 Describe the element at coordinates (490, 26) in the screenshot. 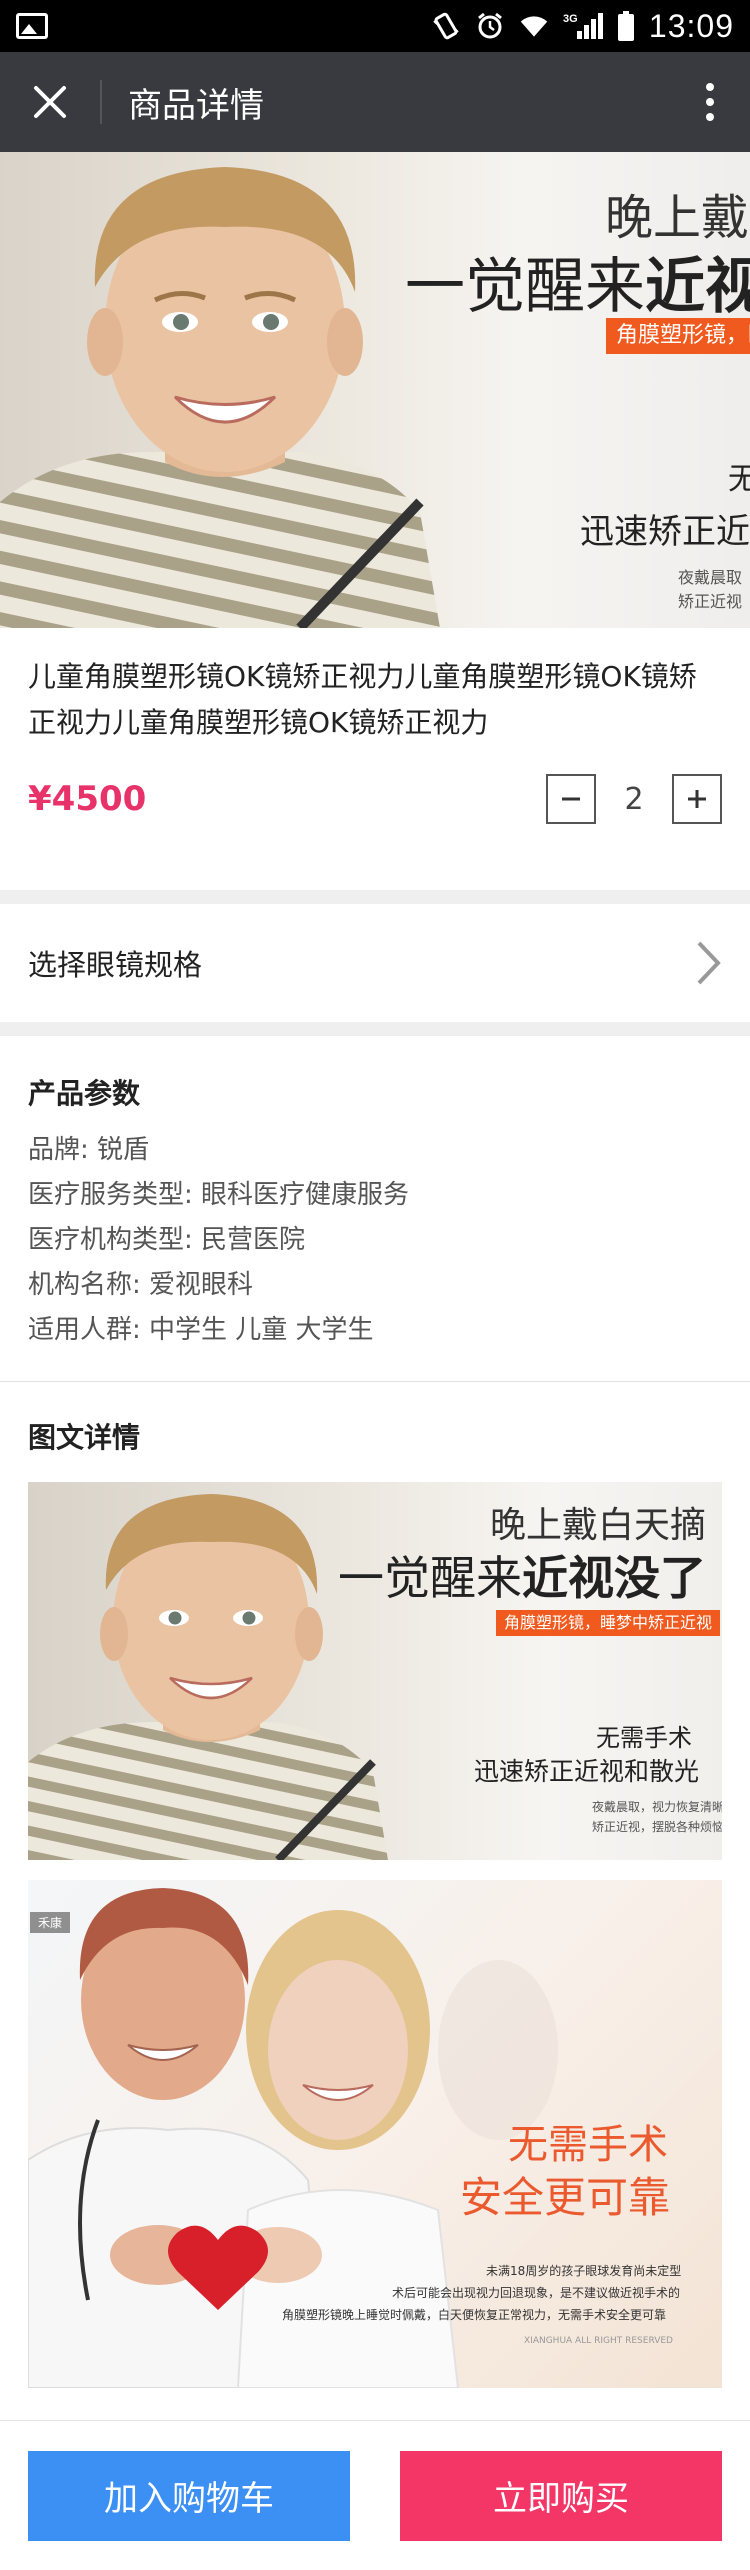

I see `alarm-icon` at that location.